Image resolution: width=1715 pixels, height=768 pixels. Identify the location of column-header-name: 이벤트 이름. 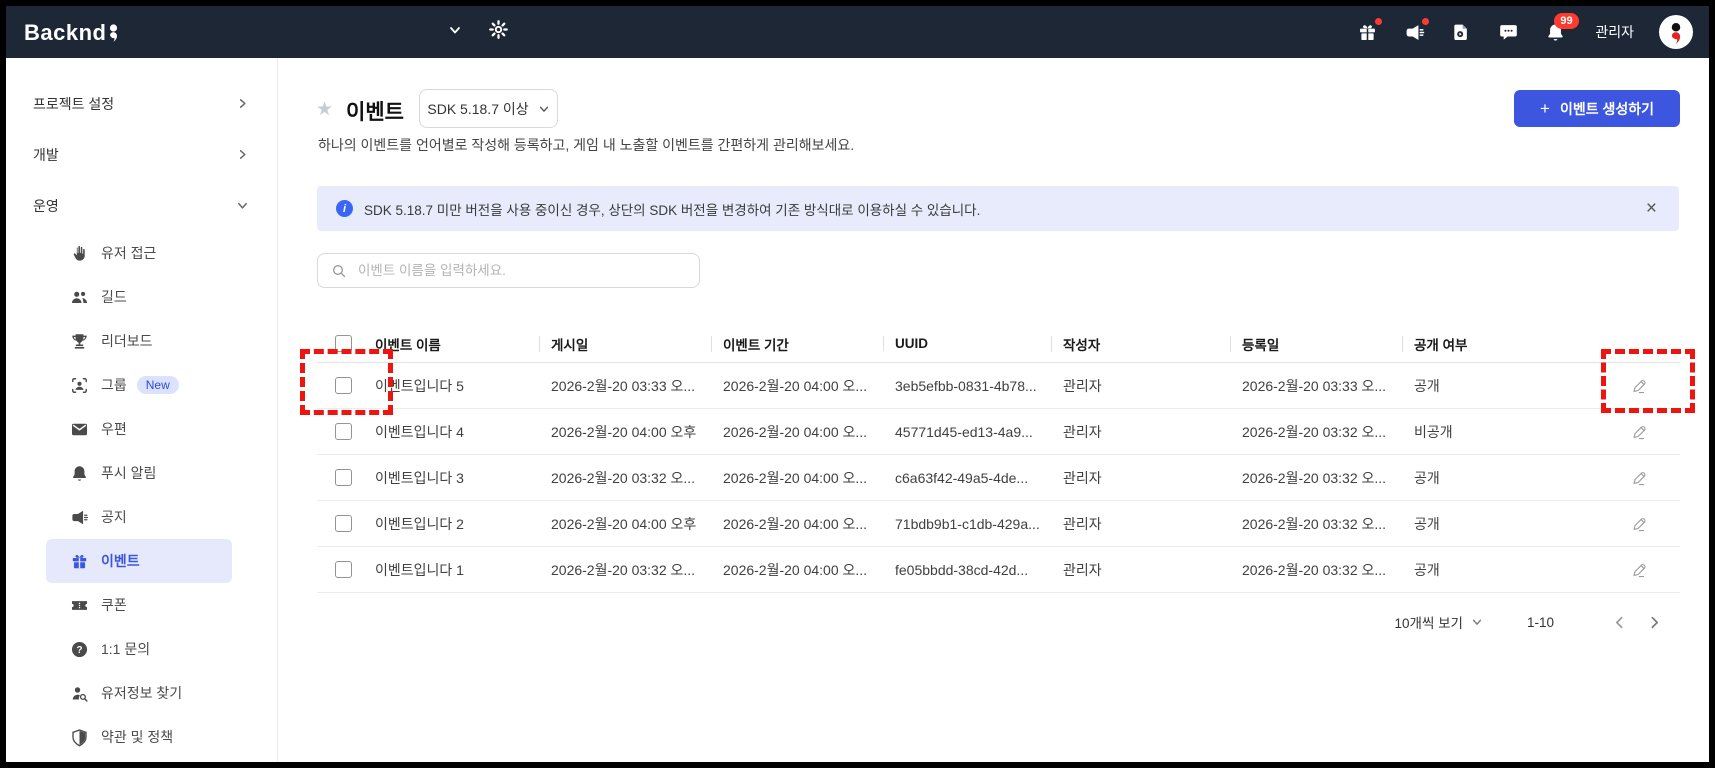
(450, 344).